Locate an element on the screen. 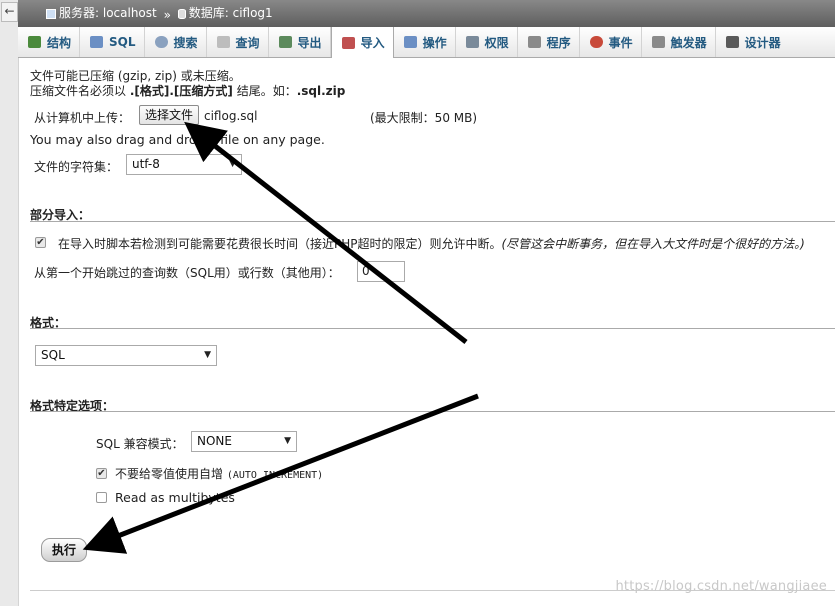  tab-label: SQL is located at coordinates (122, 42).